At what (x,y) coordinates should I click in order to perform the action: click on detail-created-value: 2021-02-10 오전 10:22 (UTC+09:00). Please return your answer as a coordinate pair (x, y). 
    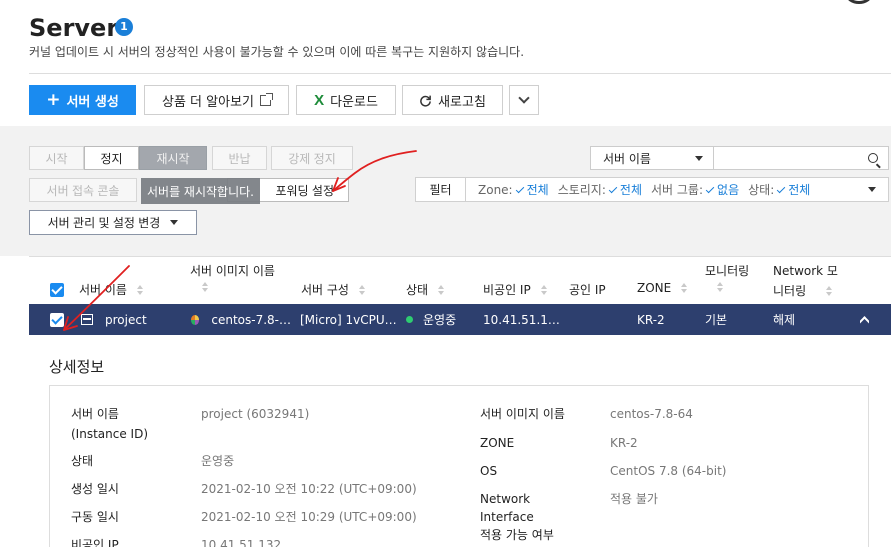
    Looking at the image, I should click on (309, 489).